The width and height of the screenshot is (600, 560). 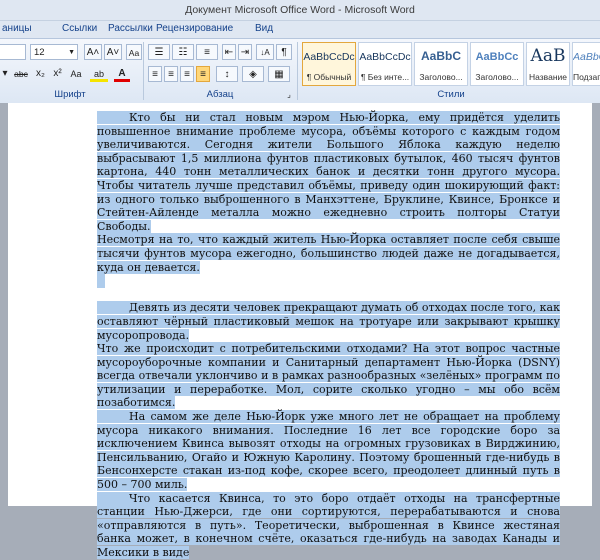 I want to click on borders-icon: ▦, so click(x=279, y=74).